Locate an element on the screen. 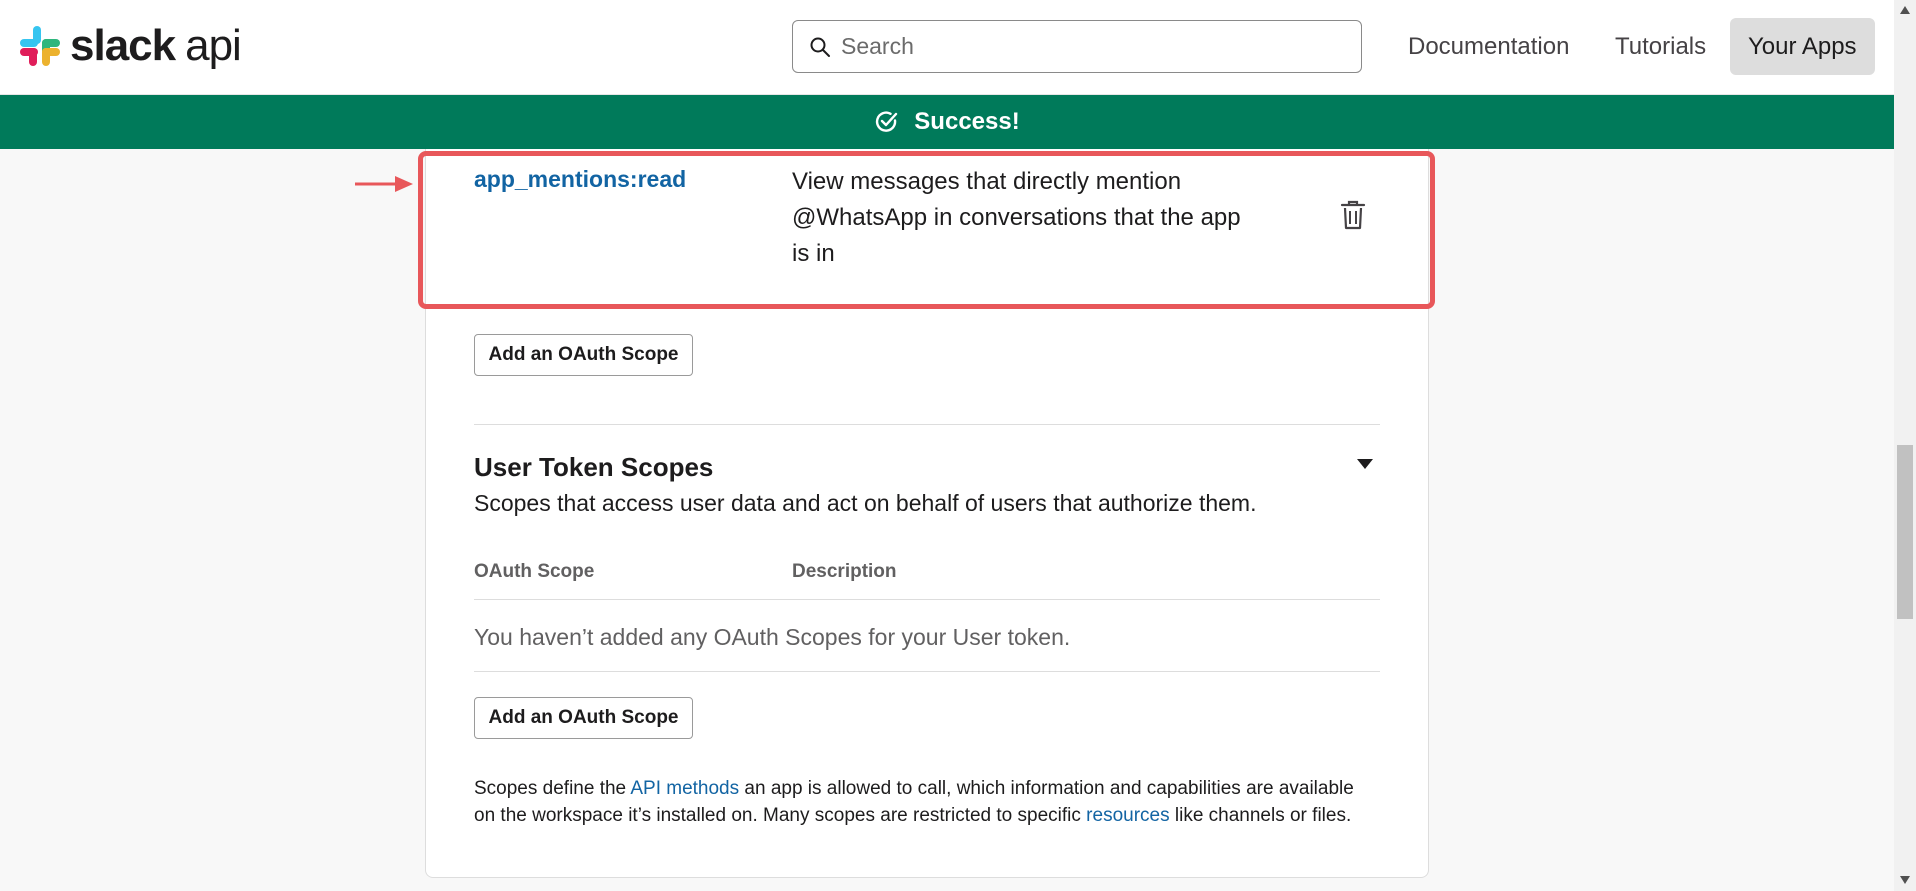 The image size is (1916, 891). scroll-up-icon is located at coordinates (1905, 10).